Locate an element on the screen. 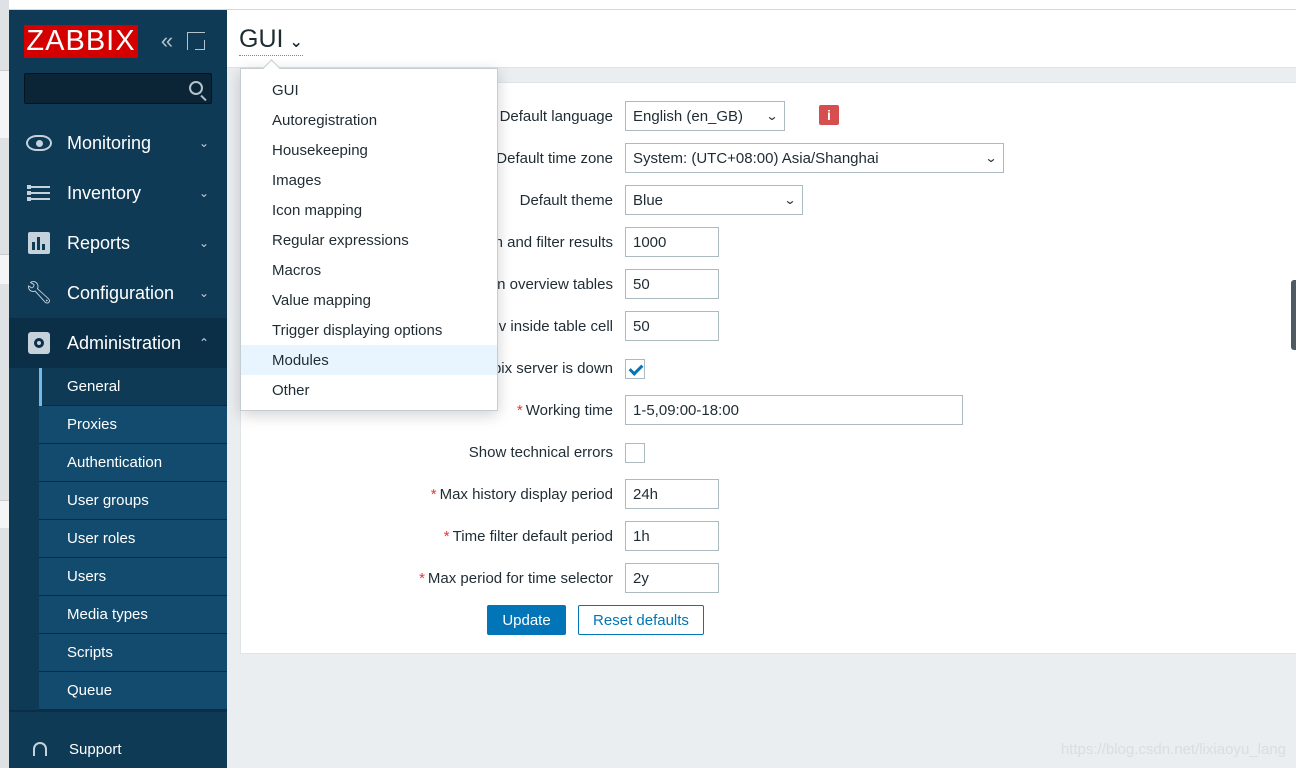 The height and width of the screenshot is (768, 1296). sidebar-search-input is located at coordinates (118, 88).